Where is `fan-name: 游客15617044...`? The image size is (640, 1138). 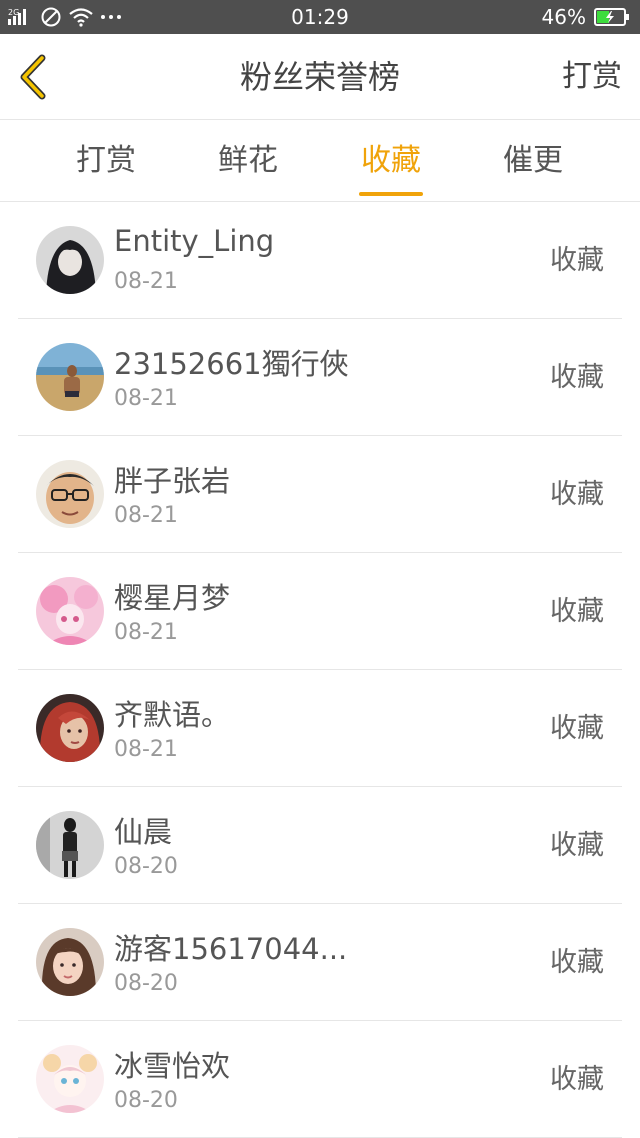 fan-name: 游客15617044... is located at coordinates (231, 949).